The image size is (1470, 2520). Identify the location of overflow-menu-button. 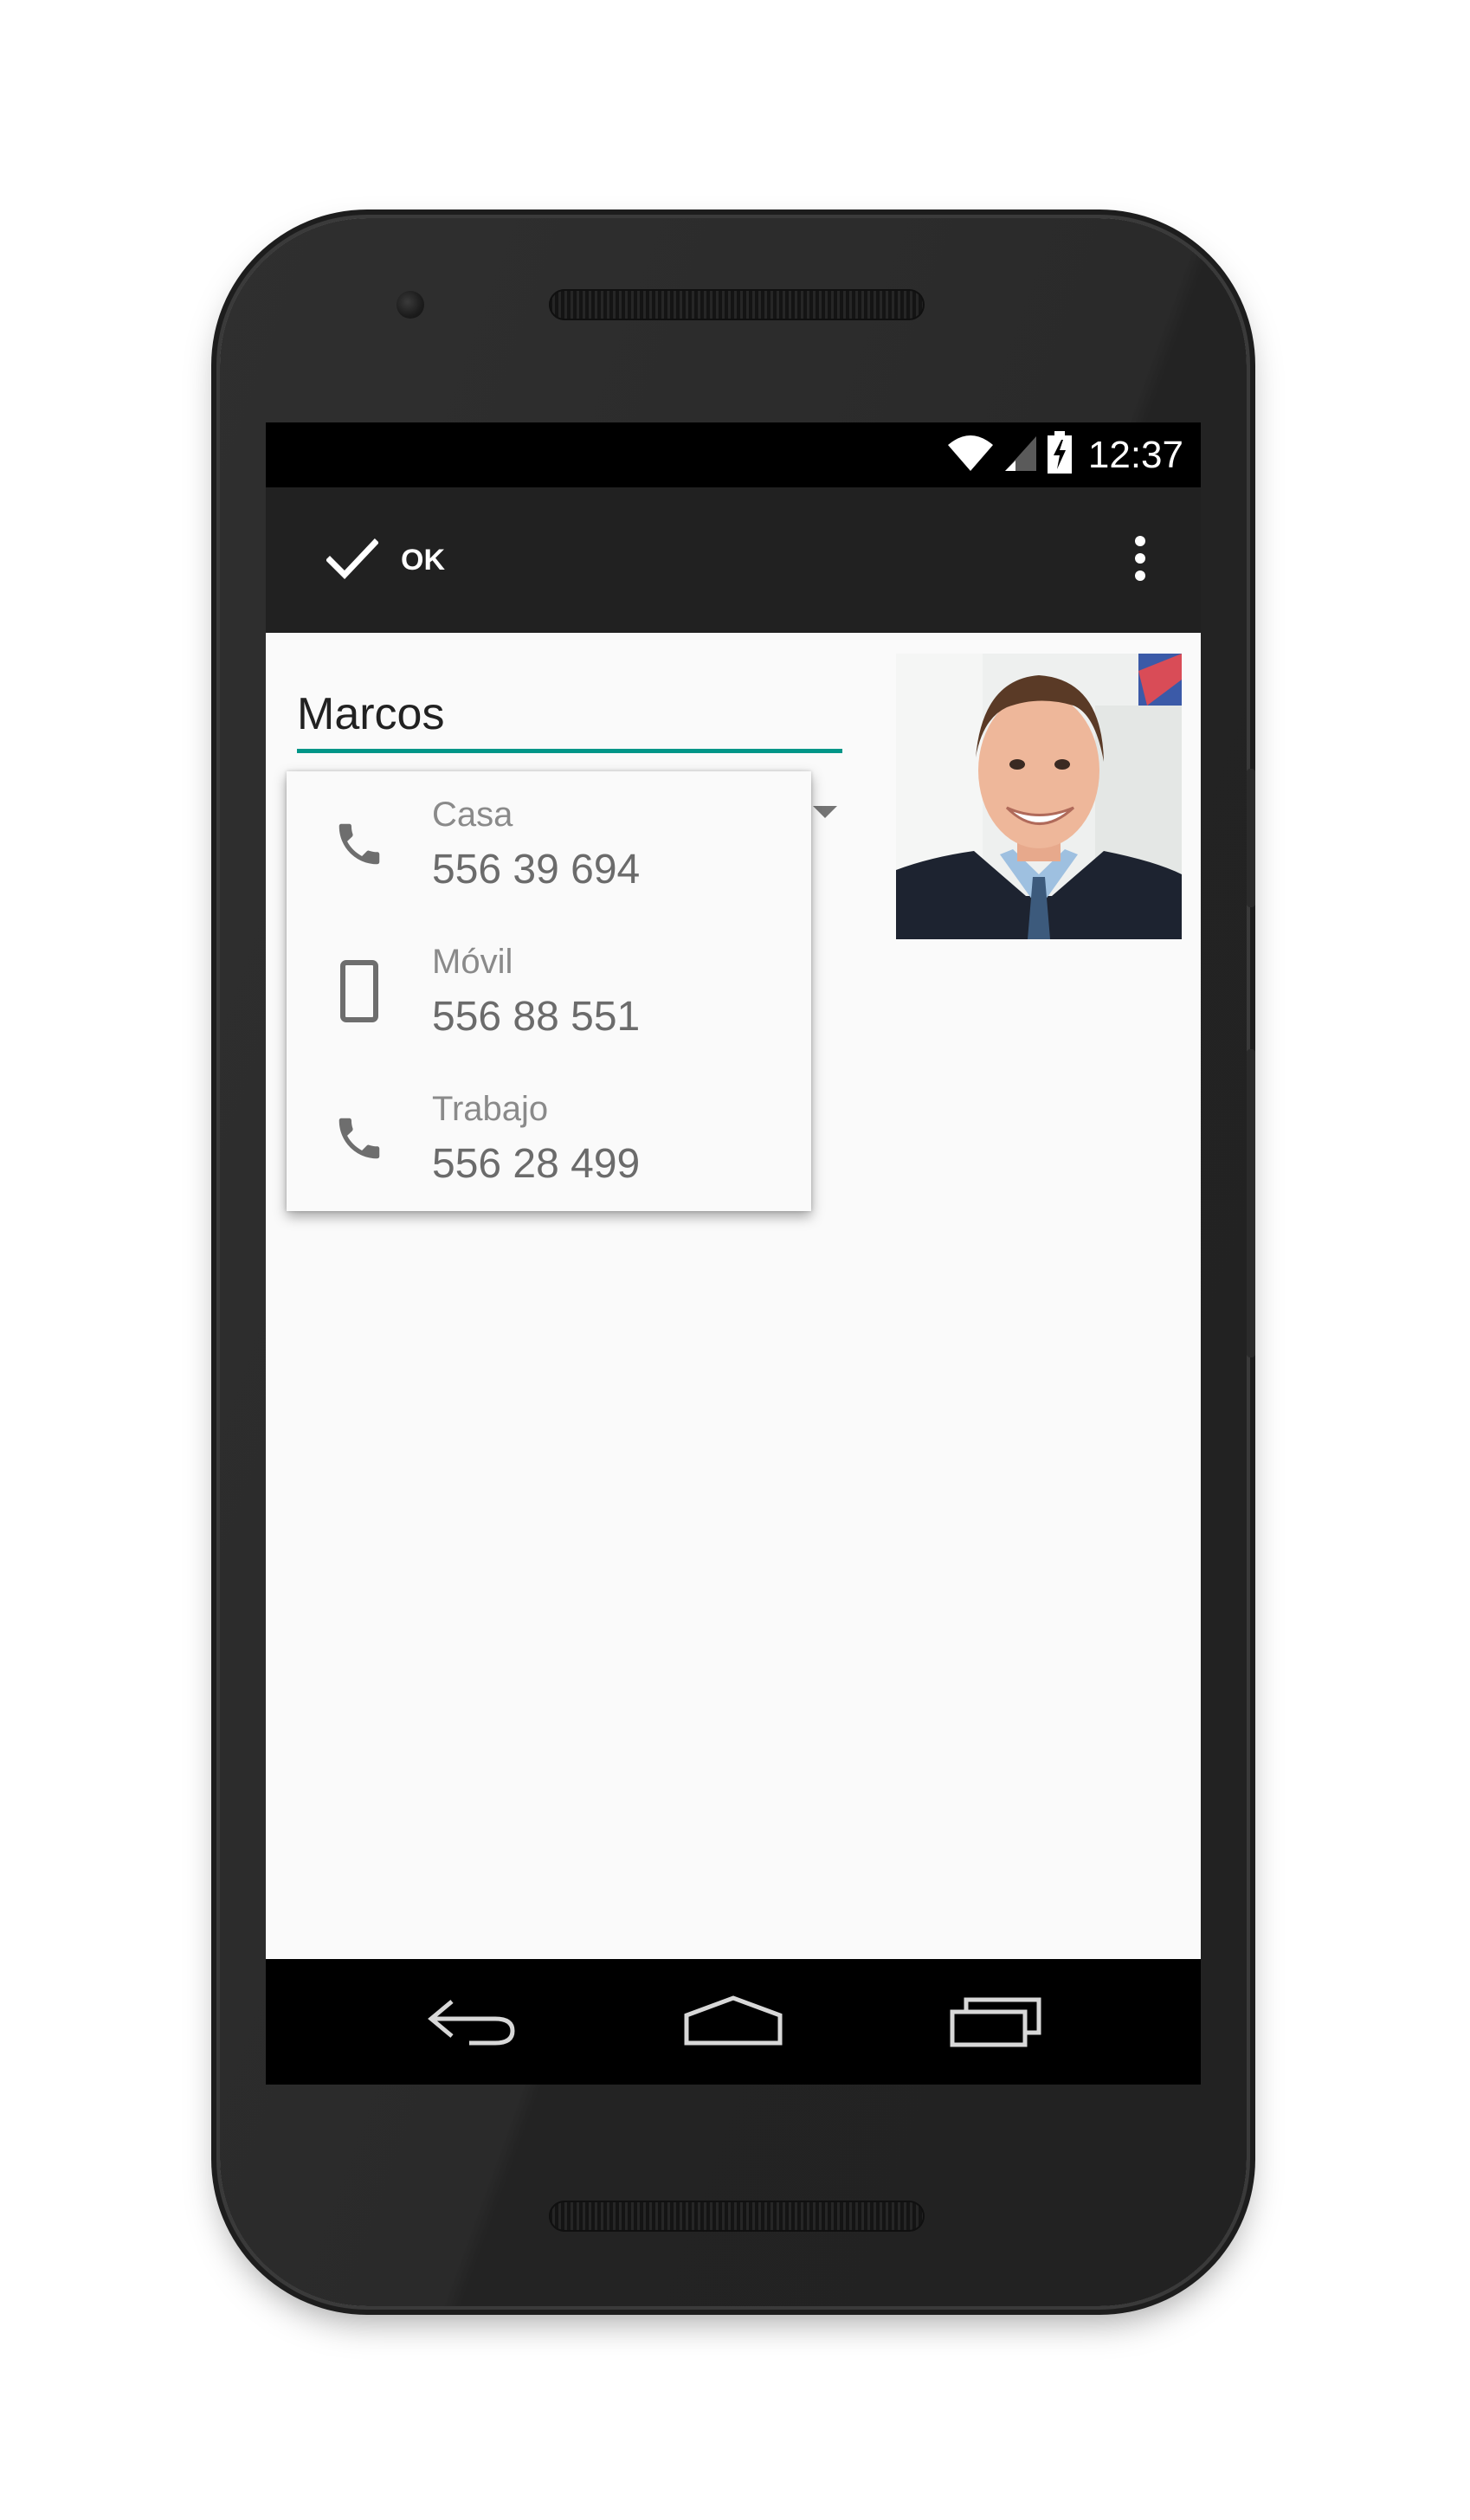
(1140, 560).